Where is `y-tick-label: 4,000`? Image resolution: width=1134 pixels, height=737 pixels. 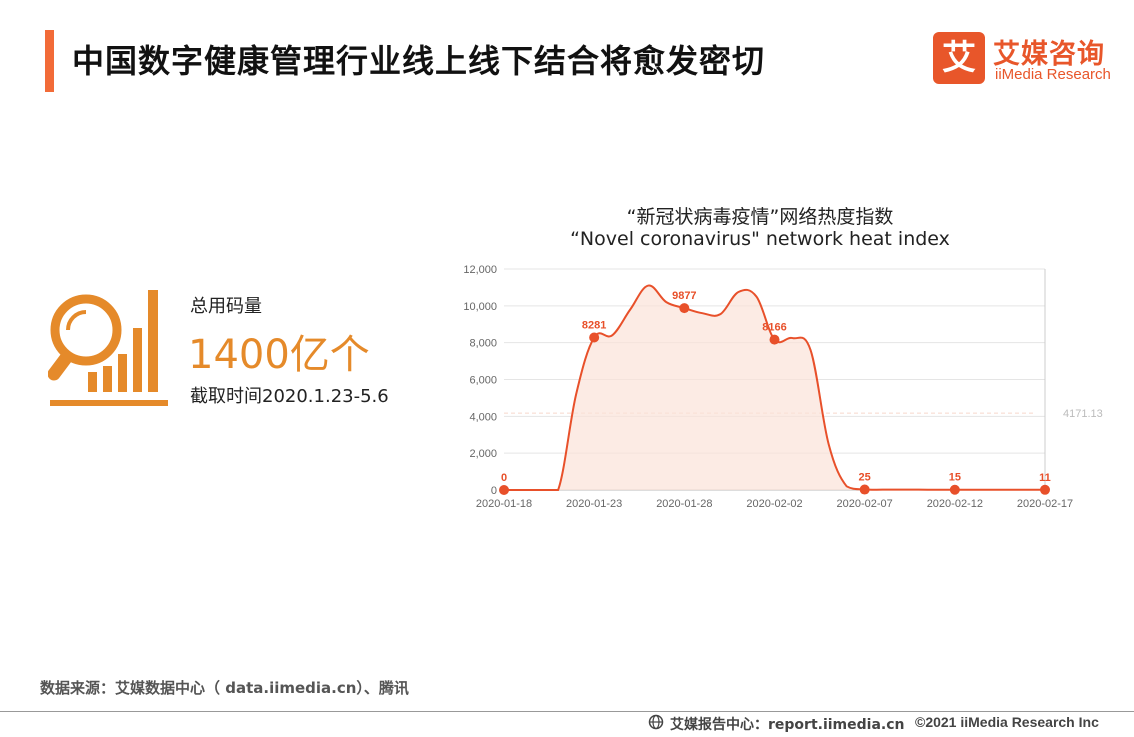
y-tick-label: 4,000 is located at coordinates (483, 417).